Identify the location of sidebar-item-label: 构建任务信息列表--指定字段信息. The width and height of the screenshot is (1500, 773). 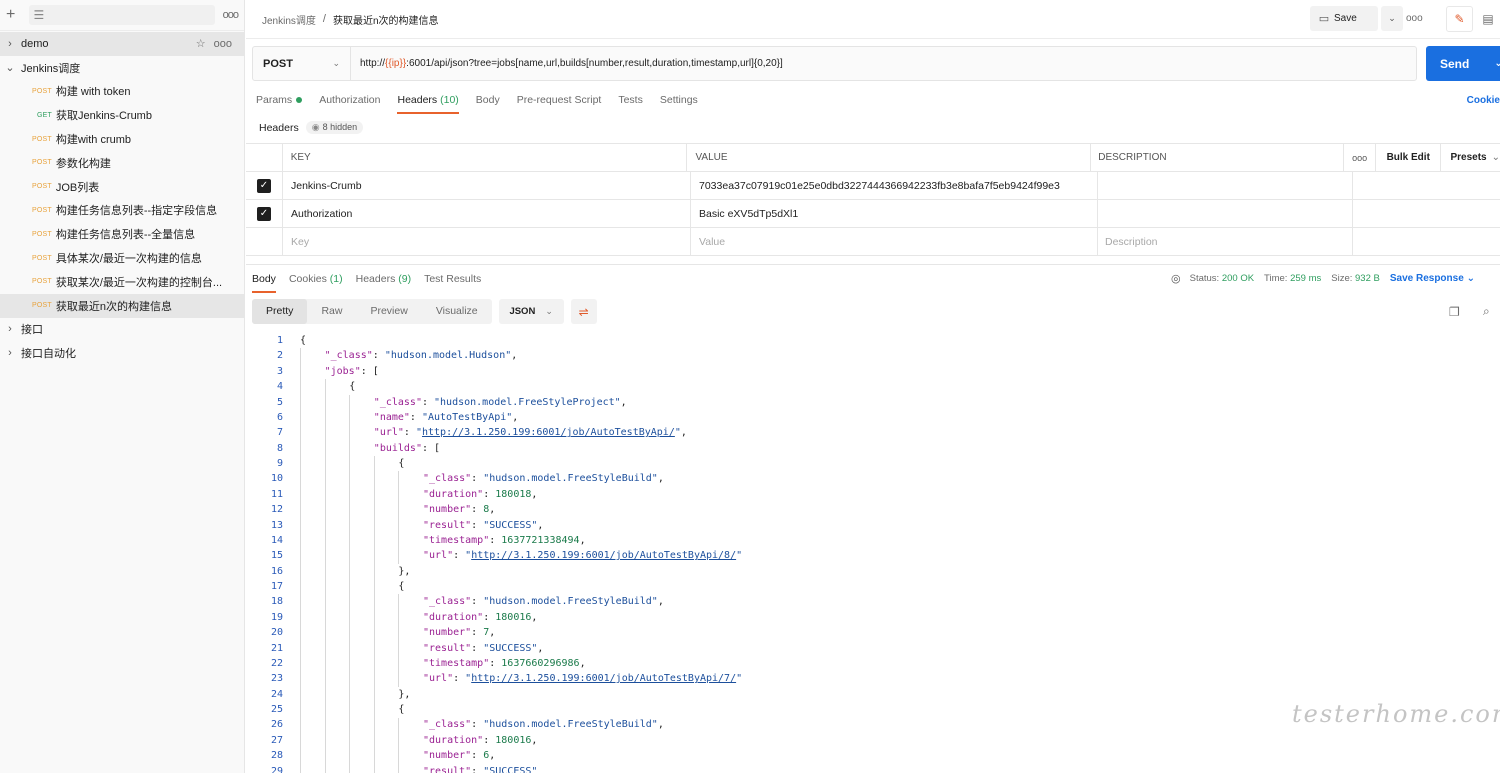
(136, 211).